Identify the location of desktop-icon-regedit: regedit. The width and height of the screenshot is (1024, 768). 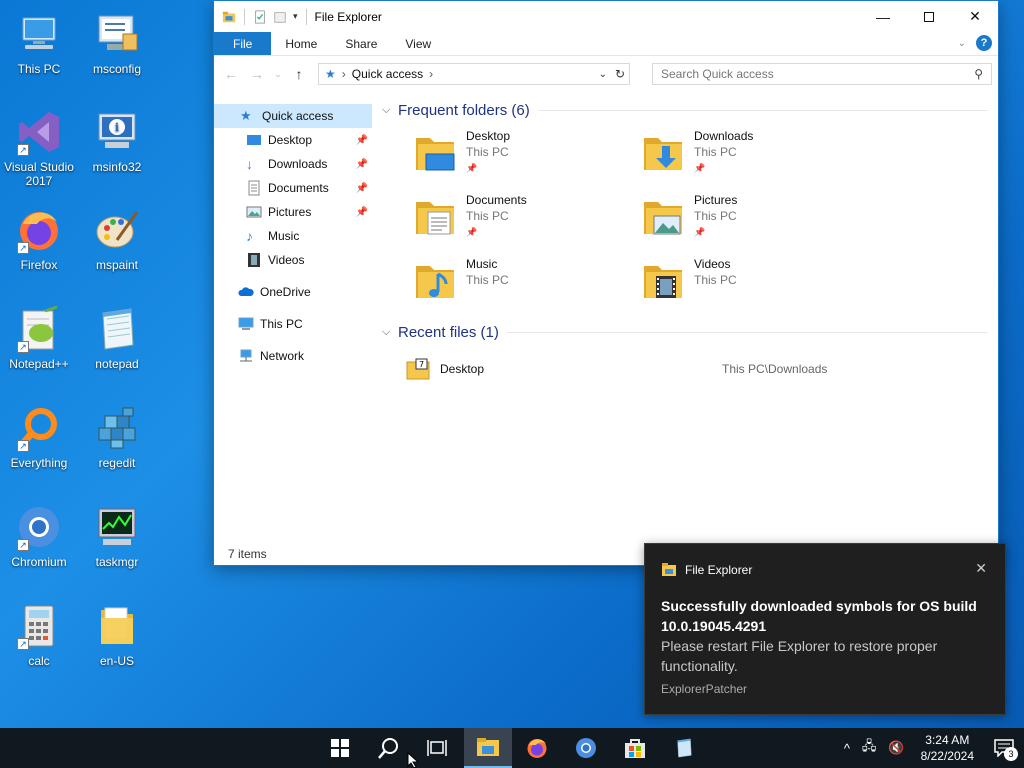
(117, 437).